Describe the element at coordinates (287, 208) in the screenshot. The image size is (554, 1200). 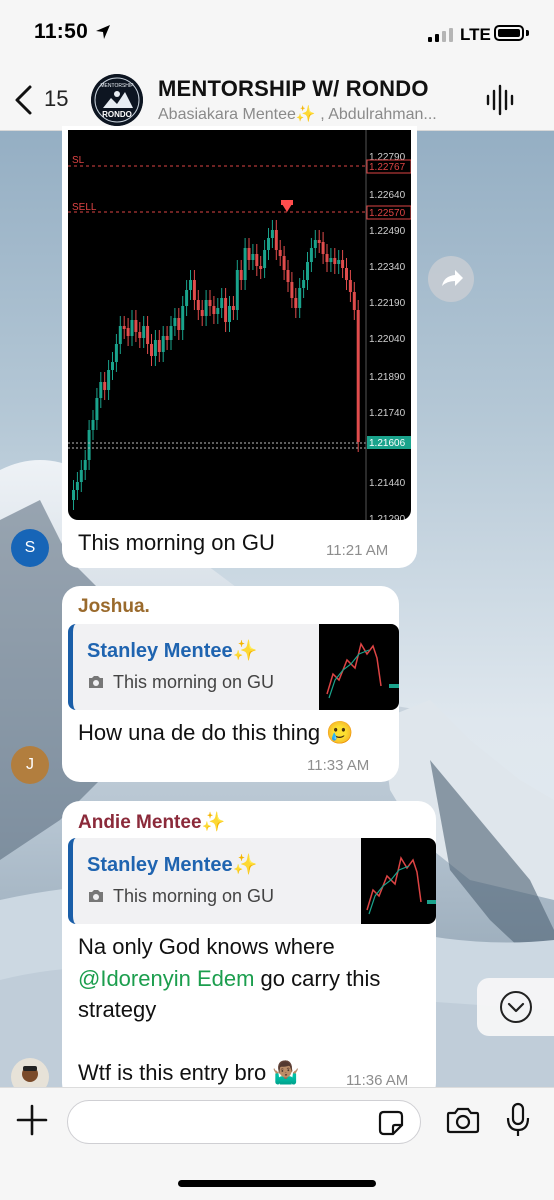
I see `sell-arrow-icon` at that location.